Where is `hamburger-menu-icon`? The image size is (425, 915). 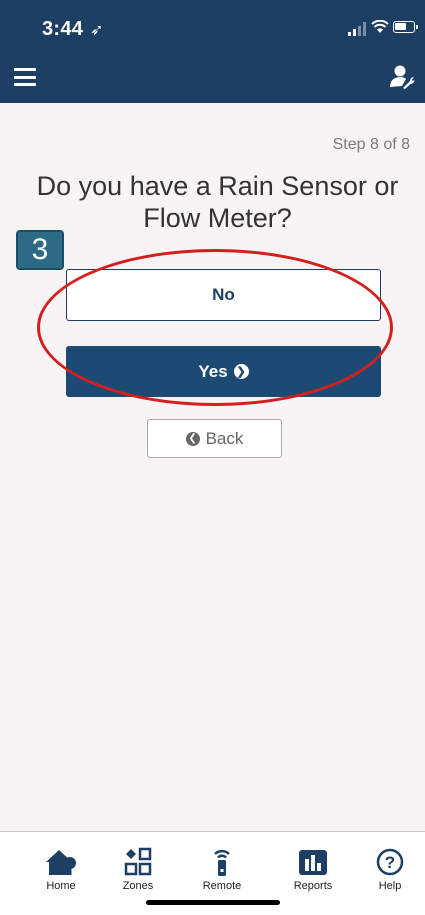
hamburger-menu-icon is located at coordinates (25, 77).